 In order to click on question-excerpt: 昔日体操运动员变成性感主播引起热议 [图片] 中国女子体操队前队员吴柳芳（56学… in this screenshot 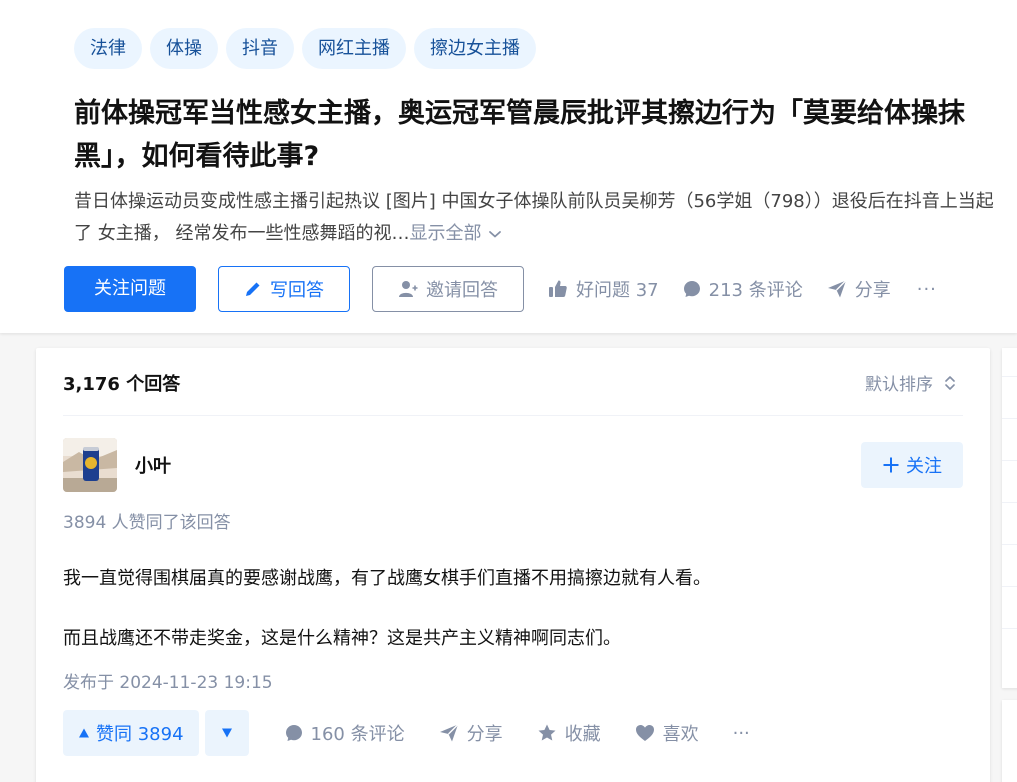, I will do `click(541, 218)`.